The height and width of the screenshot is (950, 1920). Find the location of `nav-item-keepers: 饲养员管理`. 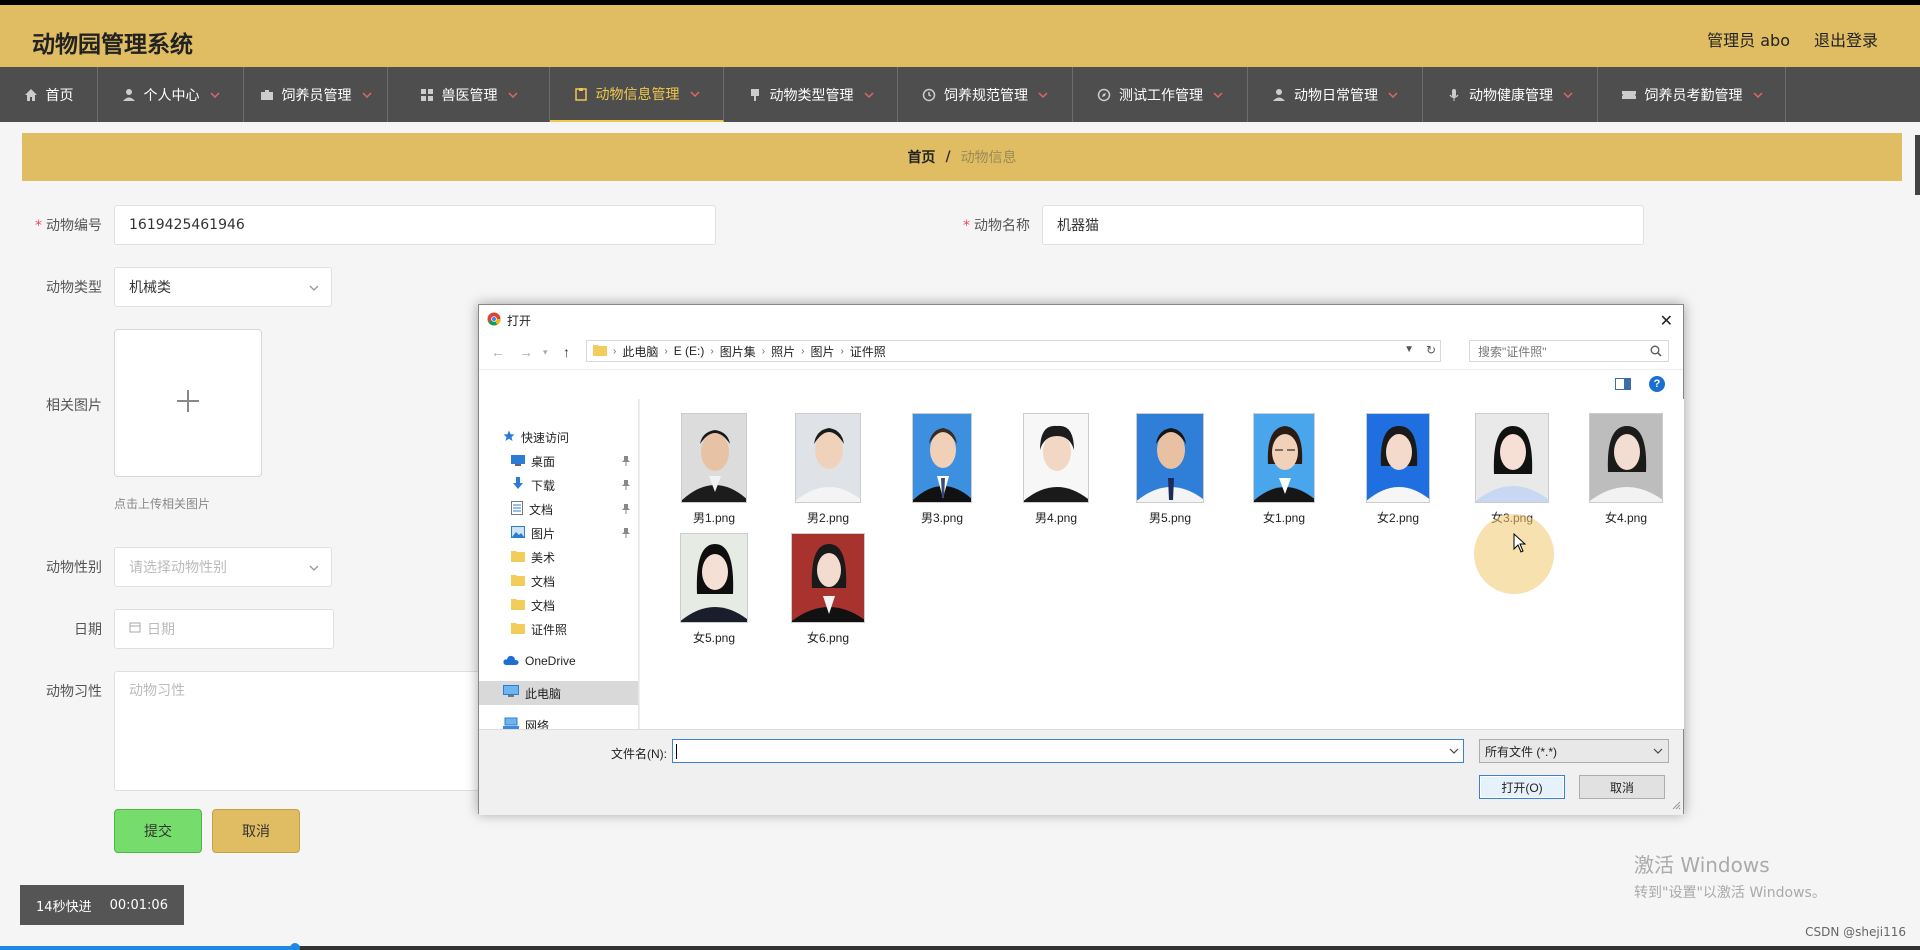

nav-item-keepers: 饲养员管理 is located at coordinates (316, 94).